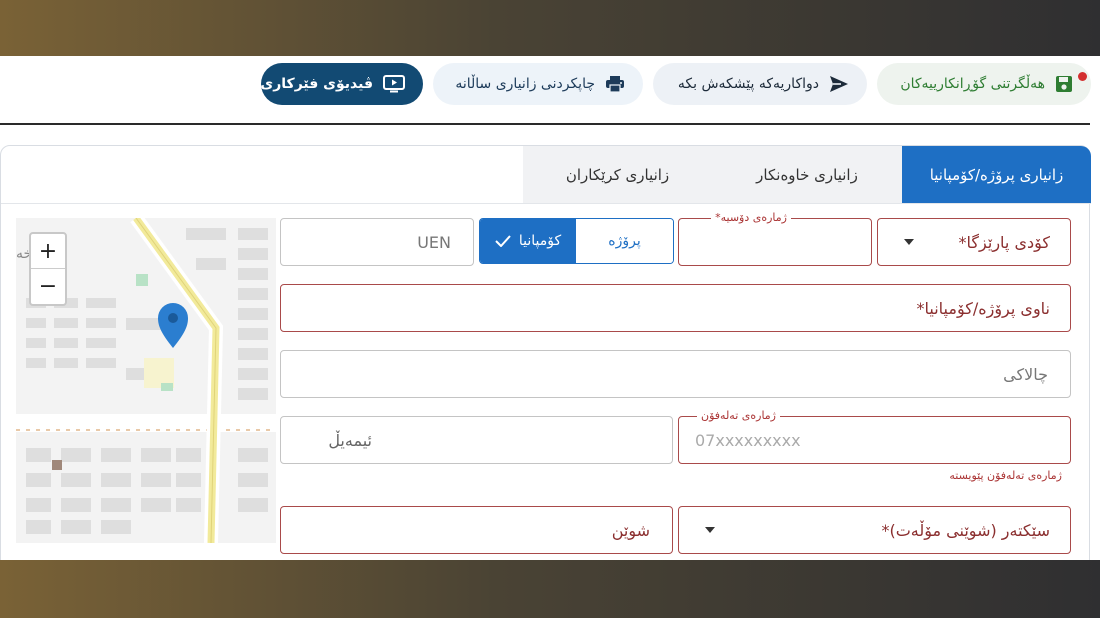  I want to click on submit-request-label: دواکاریەکە پێشکەش بکە, so click(748, 84).